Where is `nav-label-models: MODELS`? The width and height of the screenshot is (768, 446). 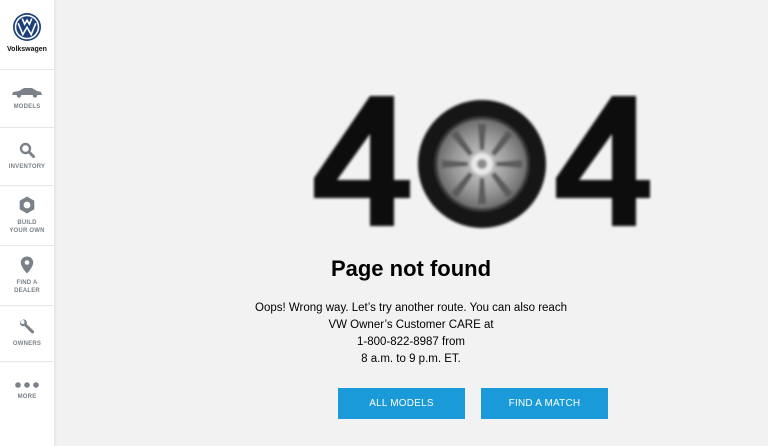 nav-label-models: MODELS is located at coordinates (27, 107).